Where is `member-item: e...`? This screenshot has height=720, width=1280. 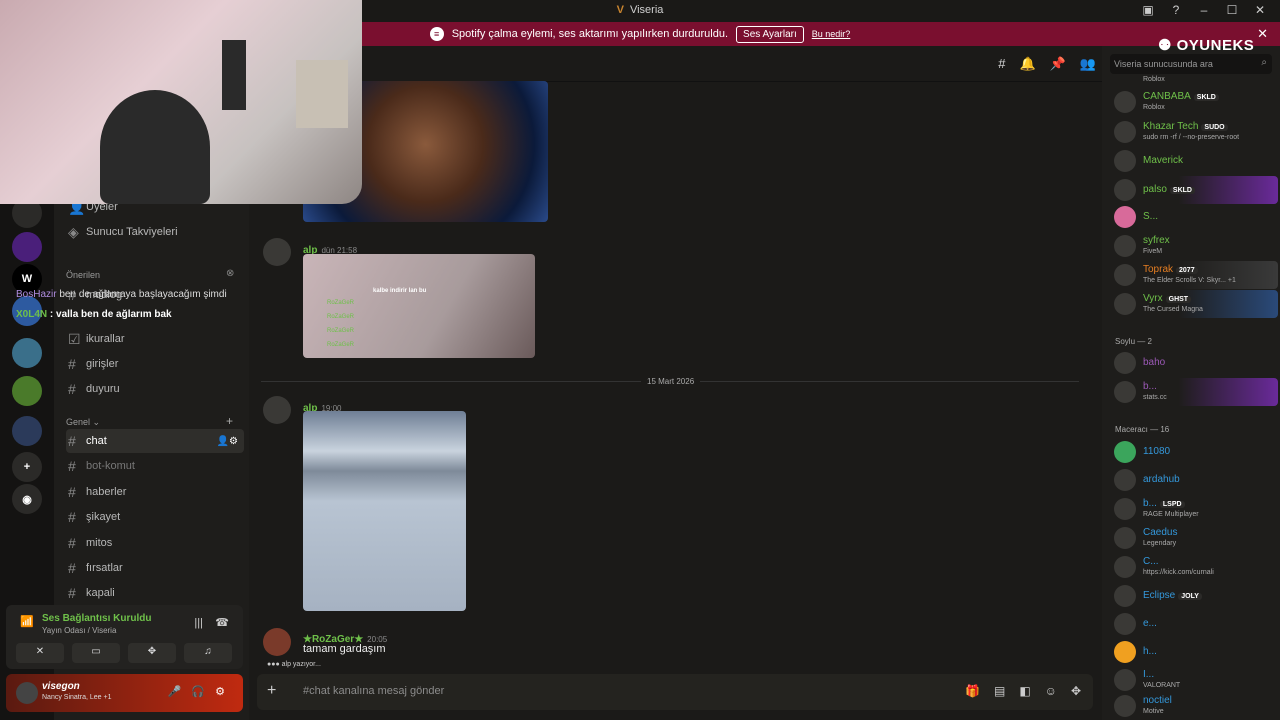
member-item: e... is located at coordinates (1195, 624).